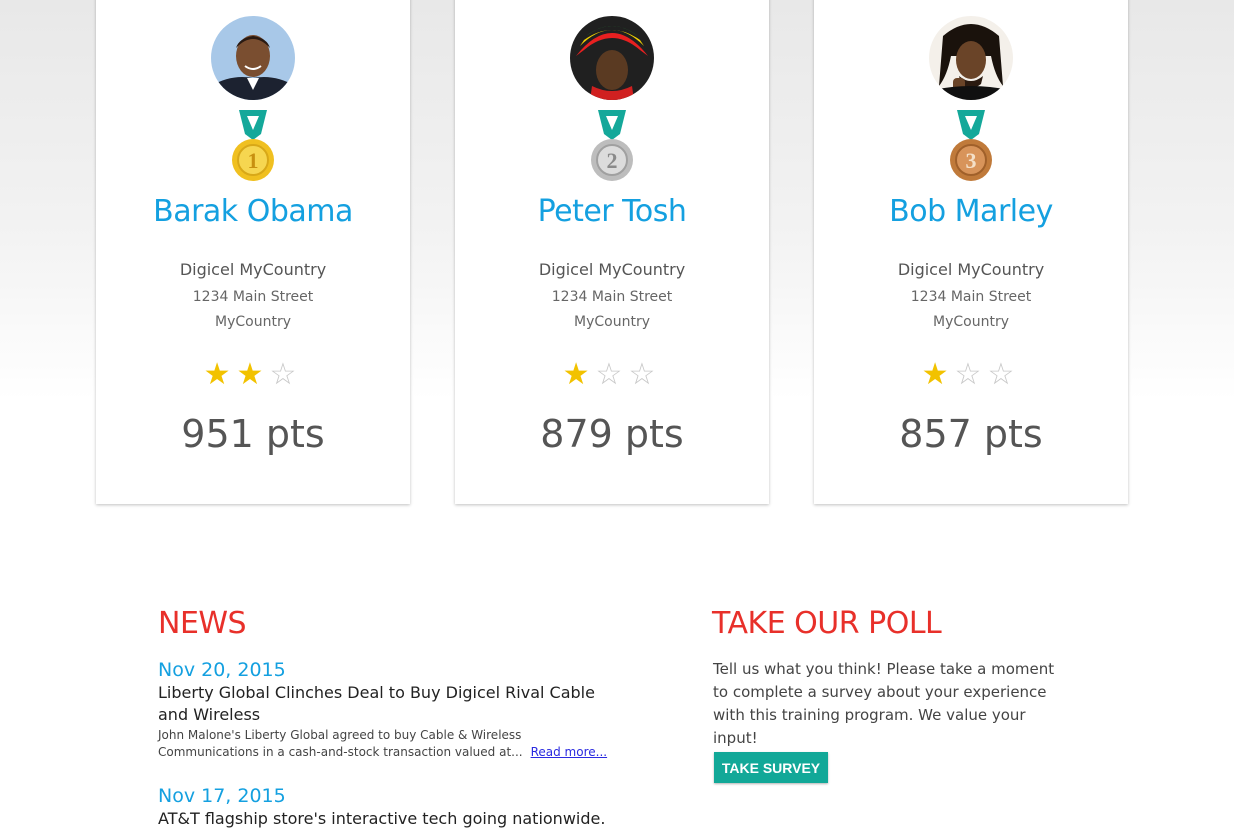  Describe the element at coordinates (971, 147) in the screenshot. I see `bronze-medal-icon: 3` at that location.